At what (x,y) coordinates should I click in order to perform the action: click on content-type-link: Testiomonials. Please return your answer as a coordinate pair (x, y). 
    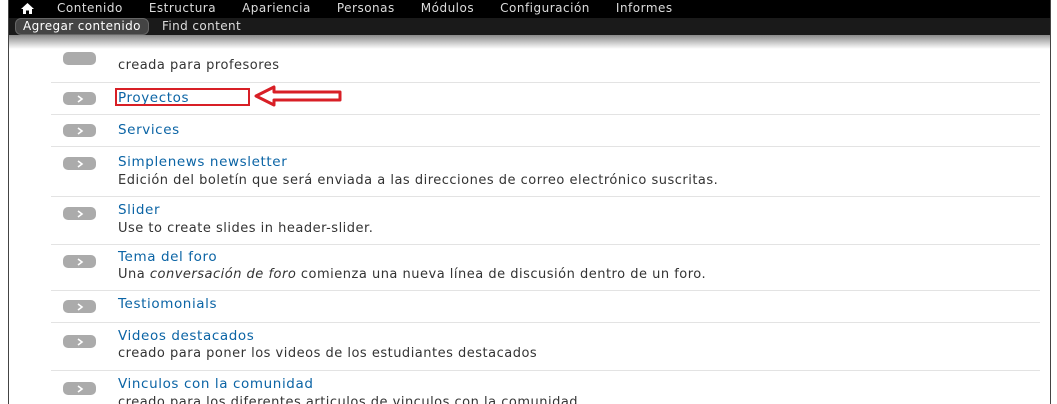
    Looking at the image, I should click on (167, 304).